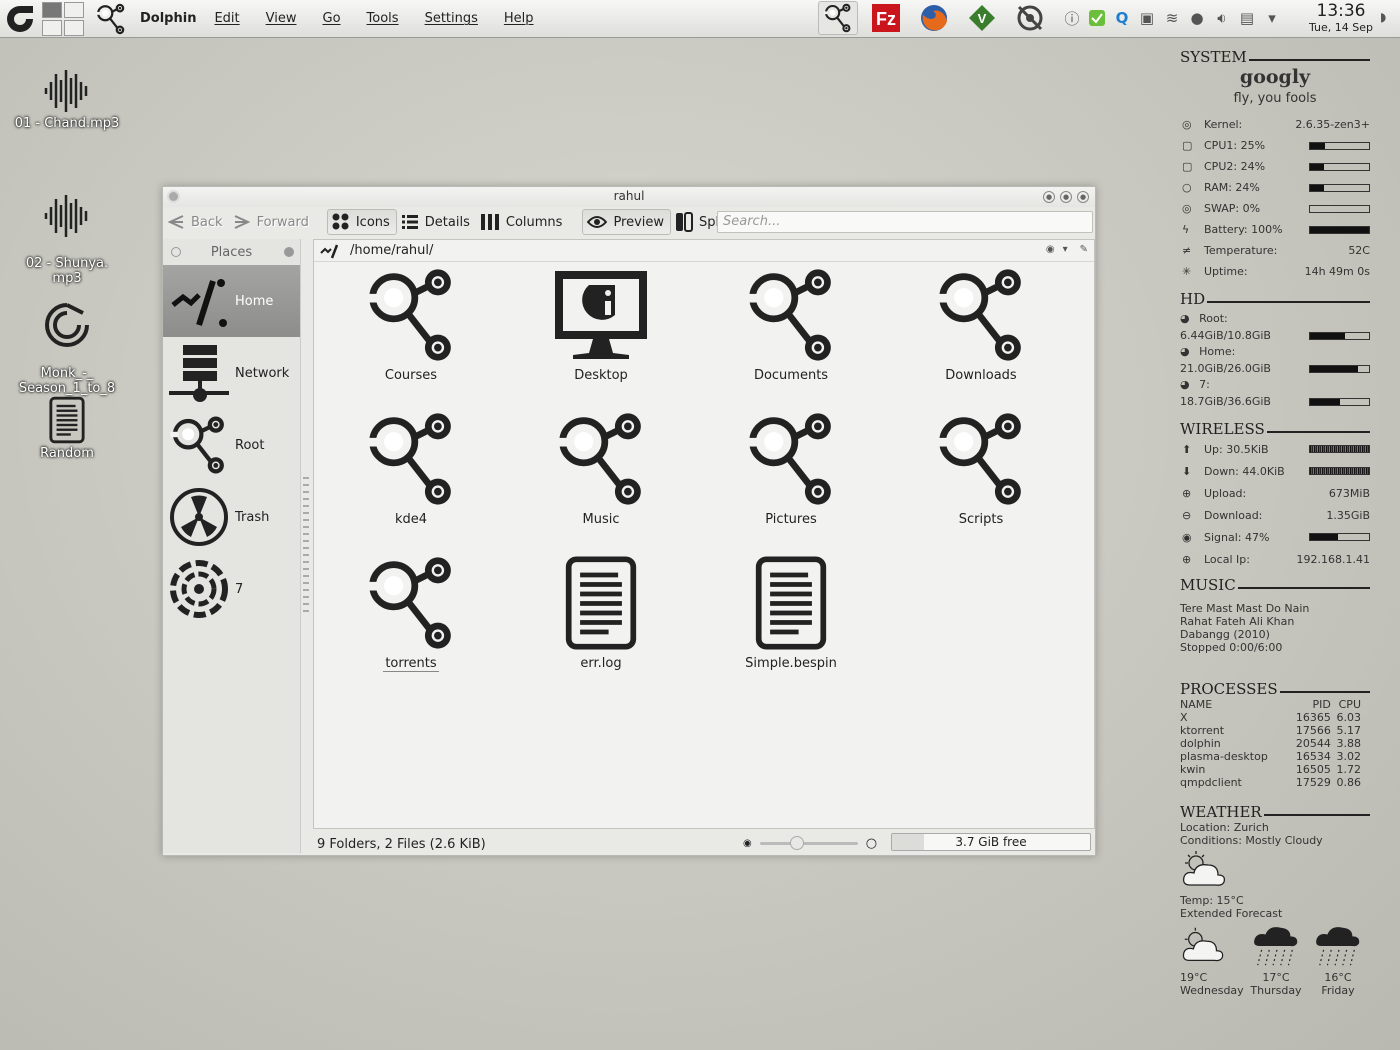 The image size is (1400, 1050). I want to click on file-item: Pictures, so click(791, 467).